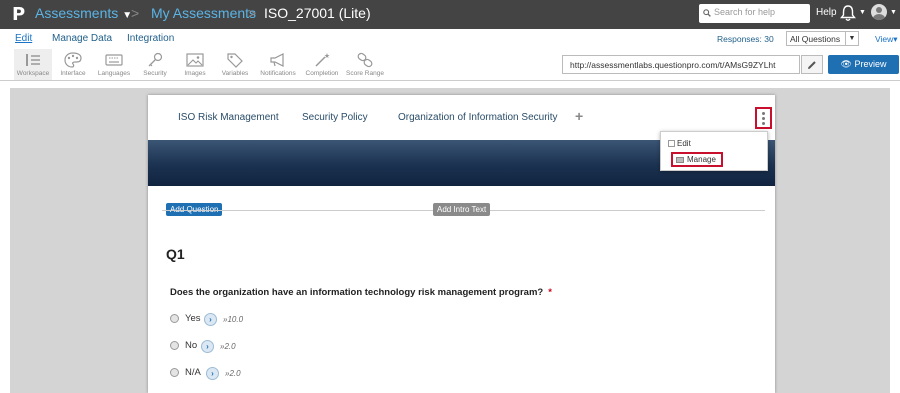 The image size is (900, 393). Describe the element at coordinates (701, 159) in the screenshot. I see `menu-item-manage-label: Manage` at that location.